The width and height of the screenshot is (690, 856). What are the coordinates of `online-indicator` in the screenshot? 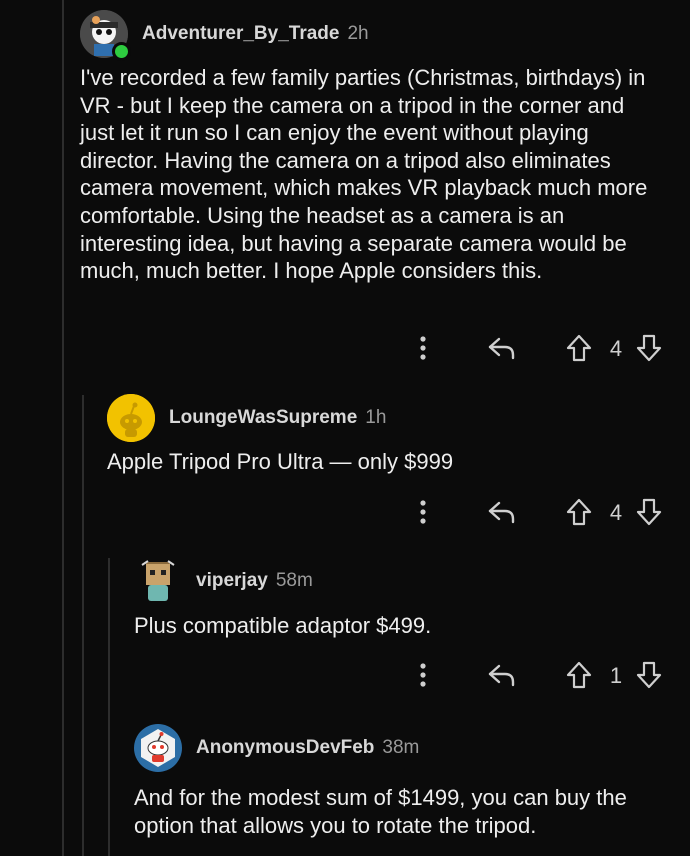 It's located at (121, 51).